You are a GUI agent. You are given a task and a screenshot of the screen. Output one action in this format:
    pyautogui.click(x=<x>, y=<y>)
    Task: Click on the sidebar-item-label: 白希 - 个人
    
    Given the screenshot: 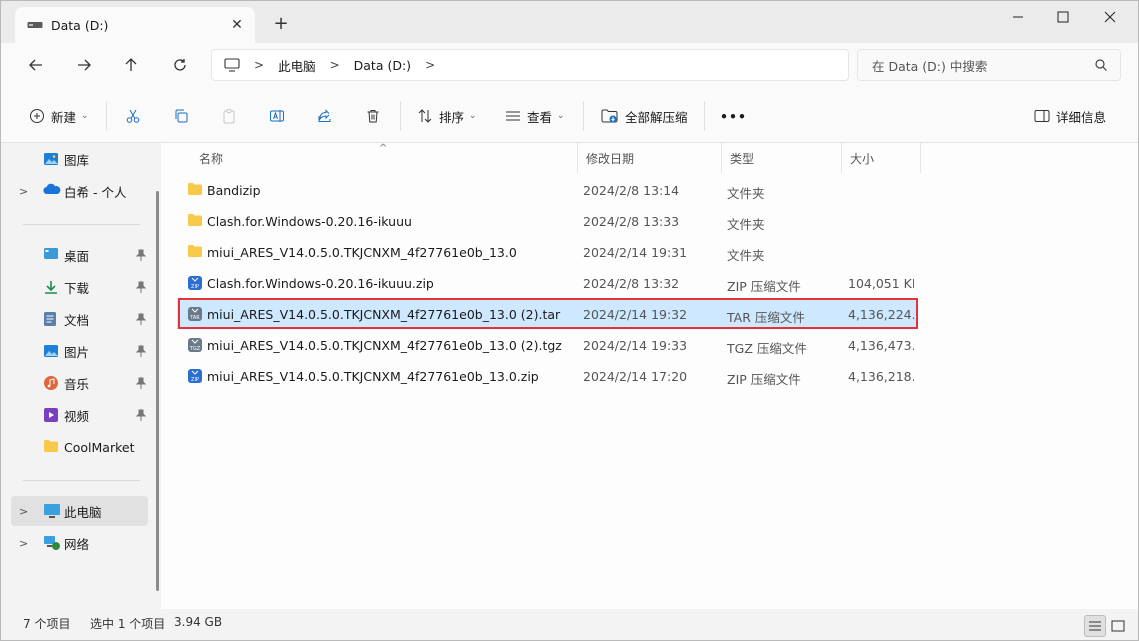 What is the action you would take?
    pyautogui.click(x=95, y=192)
    